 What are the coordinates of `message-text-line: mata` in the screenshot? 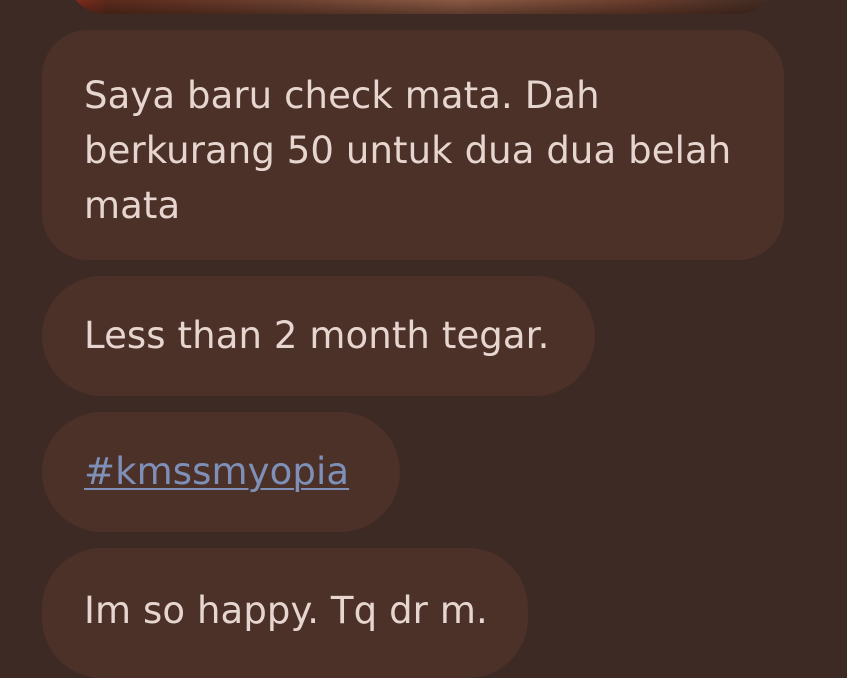 It's located at (132, 205).